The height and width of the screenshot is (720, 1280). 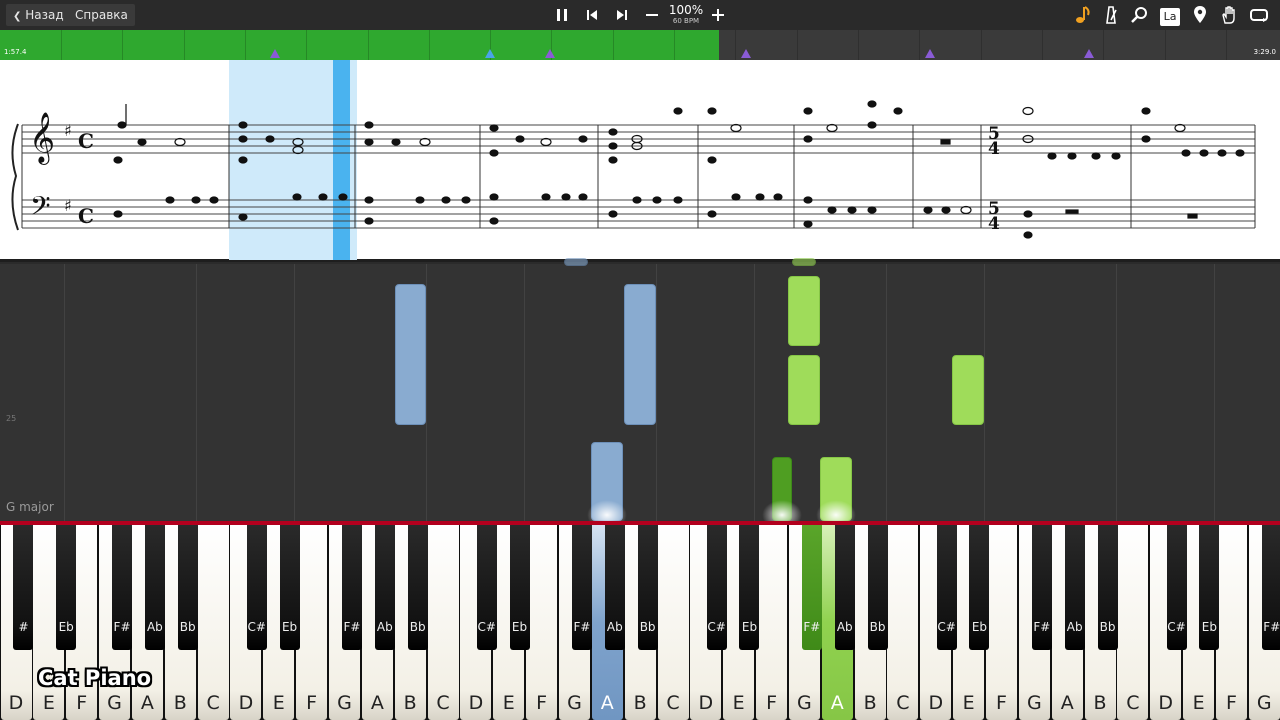 I want to click on back-button: ❮ Назад, so click(x=38, y=15).